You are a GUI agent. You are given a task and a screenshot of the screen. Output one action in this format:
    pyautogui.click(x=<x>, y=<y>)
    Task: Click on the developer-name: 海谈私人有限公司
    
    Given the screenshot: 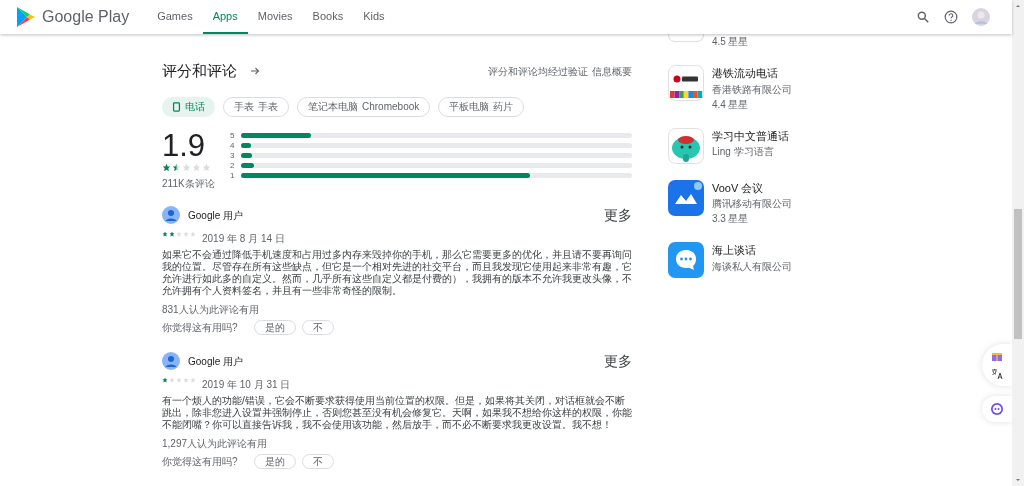 What is the action you would take?
    pyautogui.click(x=752, y=266)
    